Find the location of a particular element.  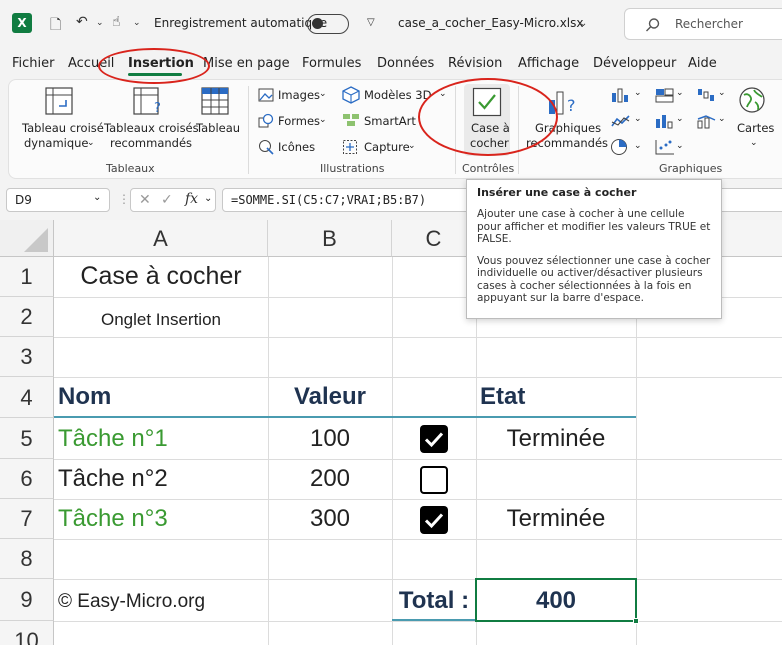

row-header-6: 6 is located at coordinates (27, 479).